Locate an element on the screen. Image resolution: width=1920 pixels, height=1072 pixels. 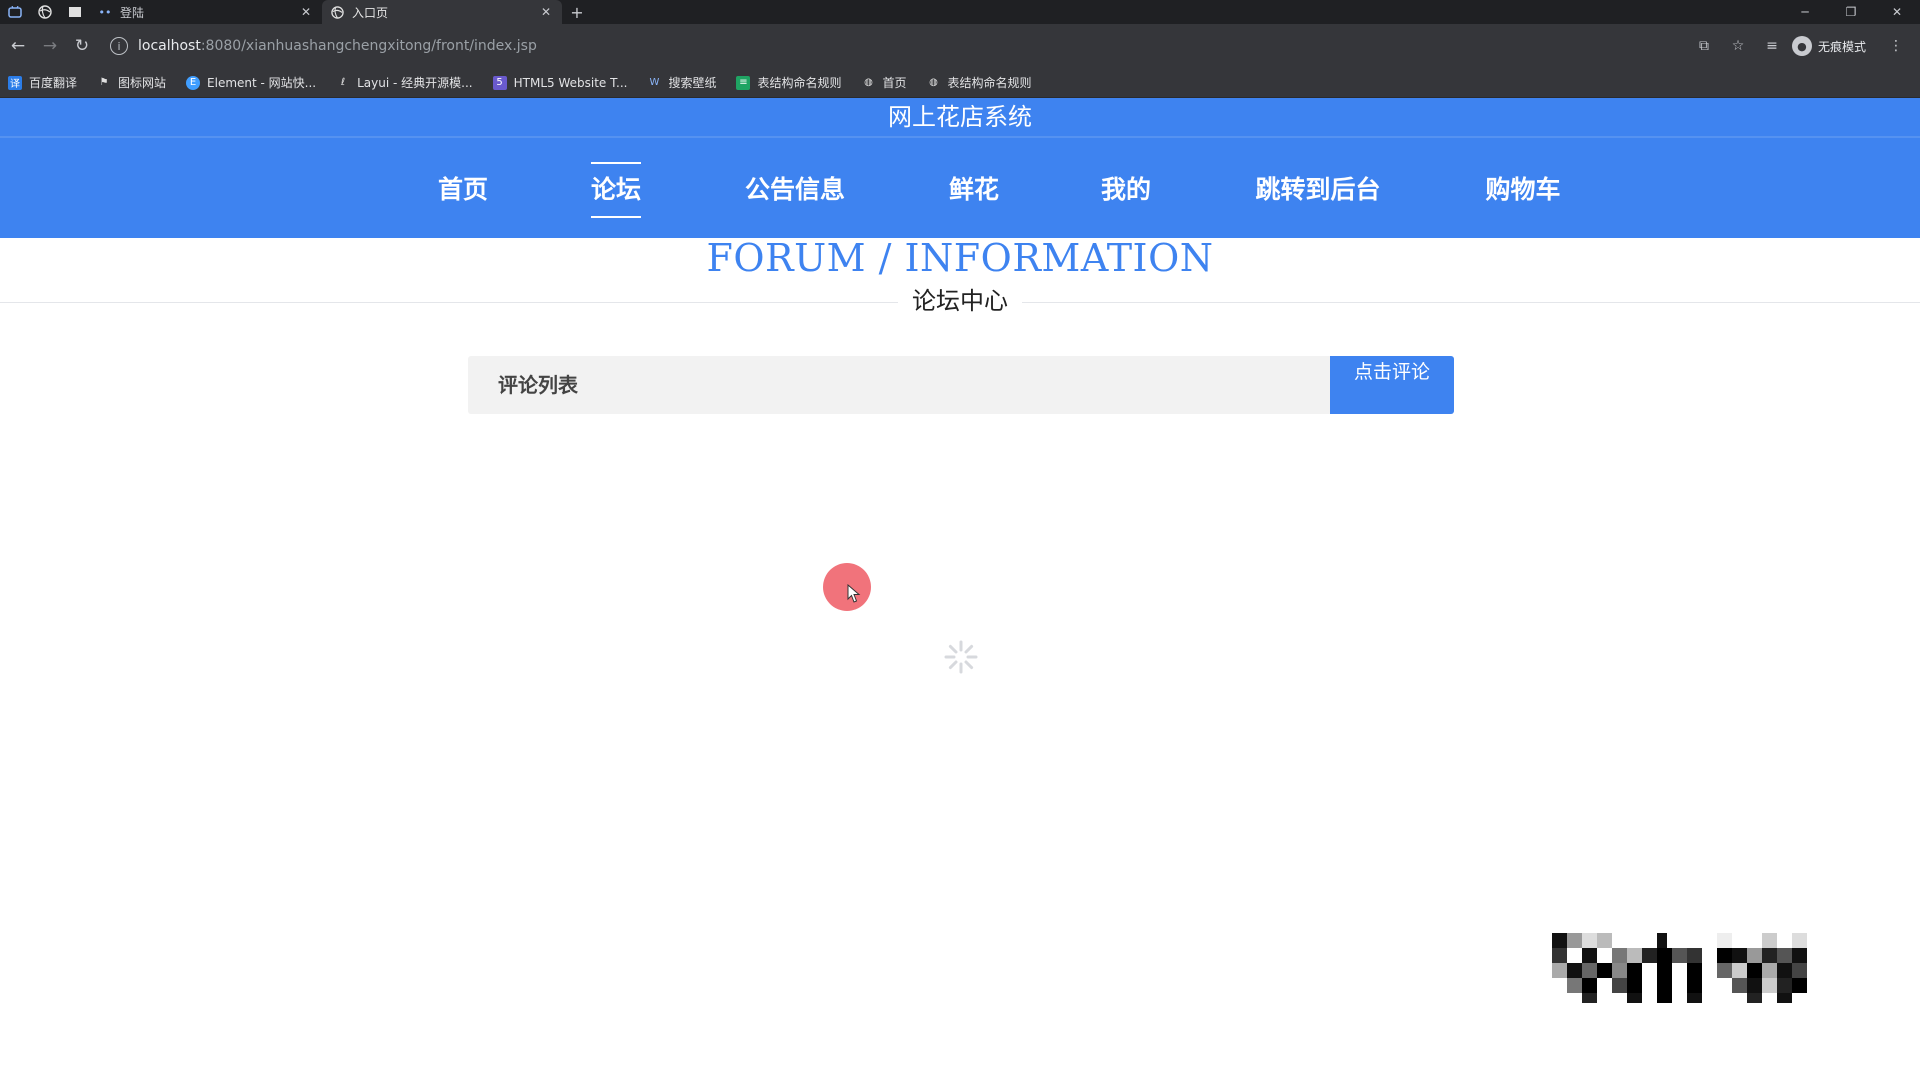
incognito-label: 无痕模式 is located at coordinates (1841, 46).